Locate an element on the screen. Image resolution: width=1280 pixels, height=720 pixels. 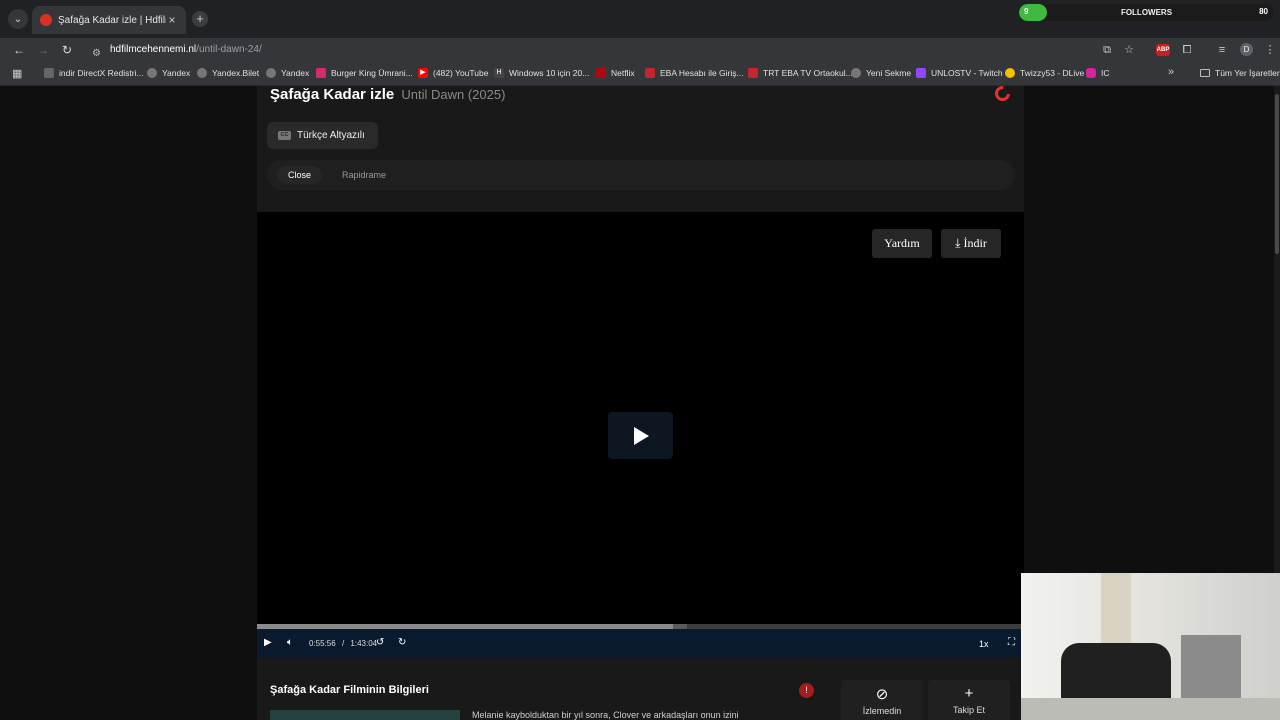
plus-icon: + is located at coordinates (969, 693).